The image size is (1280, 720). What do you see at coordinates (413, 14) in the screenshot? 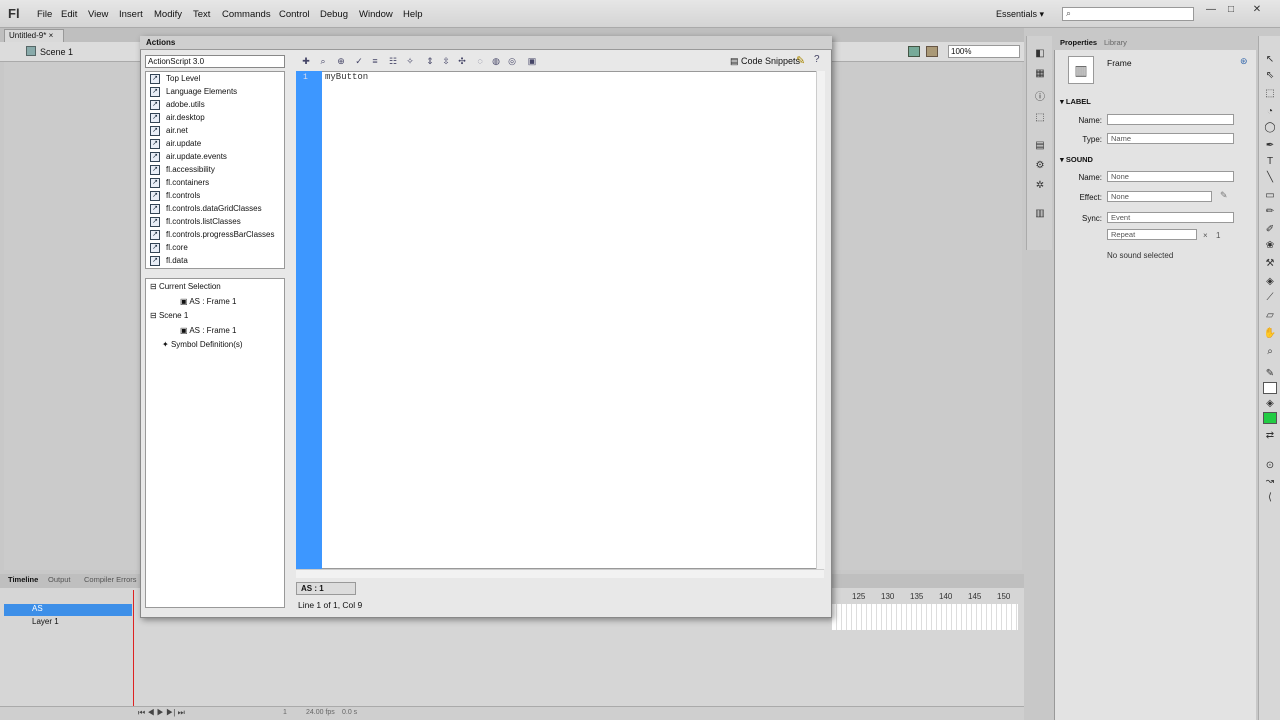
I see `menu-help: Help` at bounding box center [413, 14].